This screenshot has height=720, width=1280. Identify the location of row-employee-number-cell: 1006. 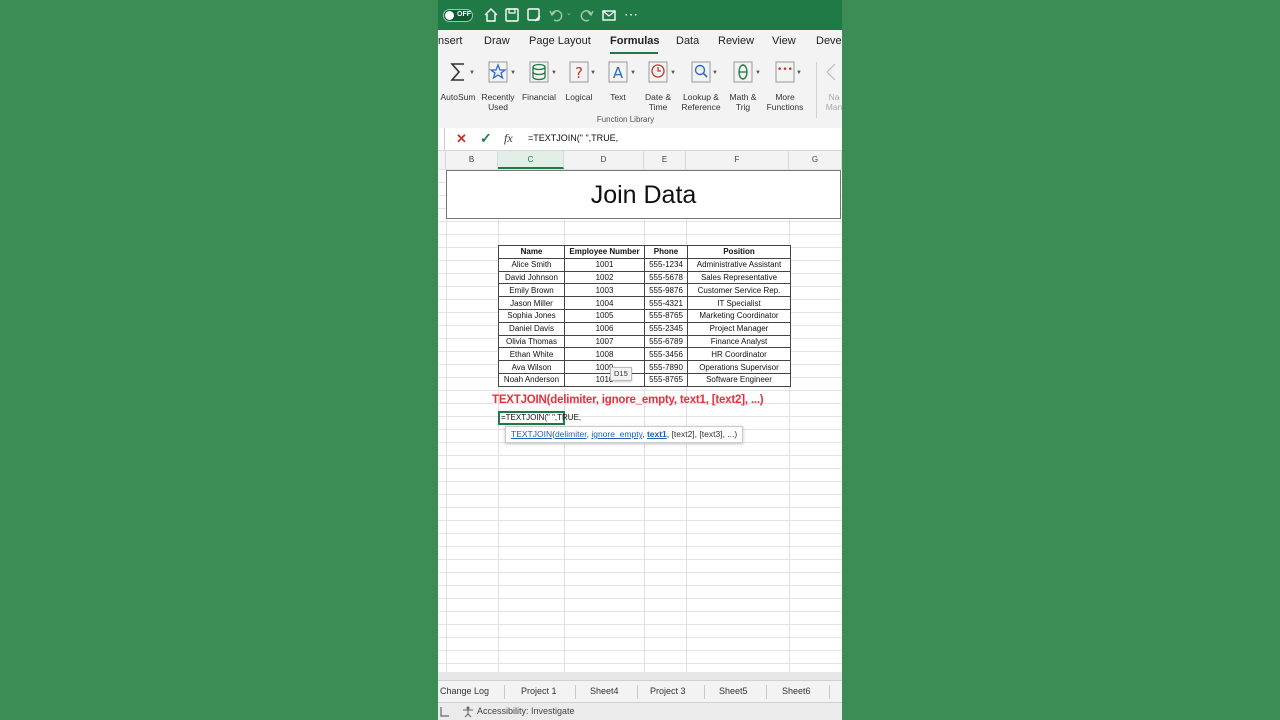
(604, 328).